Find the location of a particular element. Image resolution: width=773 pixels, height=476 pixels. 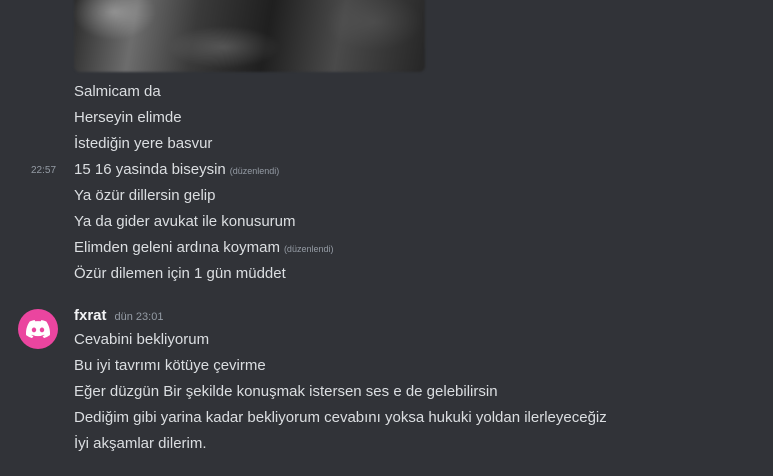

message-text: Elimden geleni ardına koymam is located at coordinates (177, 247).